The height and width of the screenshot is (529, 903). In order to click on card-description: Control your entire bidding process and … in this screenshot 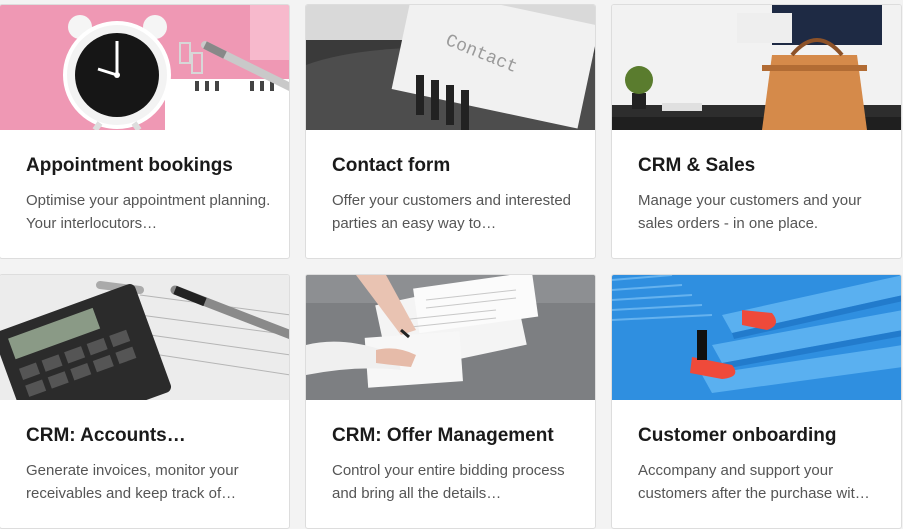, I will do `click(448, 482)`.